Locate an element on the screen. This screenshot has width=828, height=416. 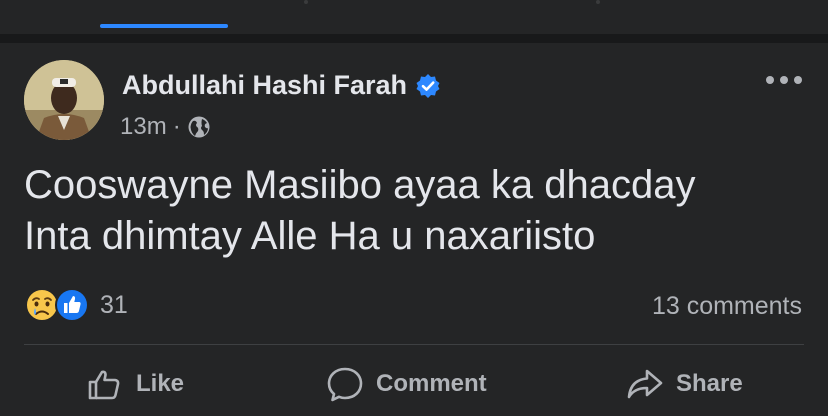
share-button: Share is located at coordinates (684, 384).